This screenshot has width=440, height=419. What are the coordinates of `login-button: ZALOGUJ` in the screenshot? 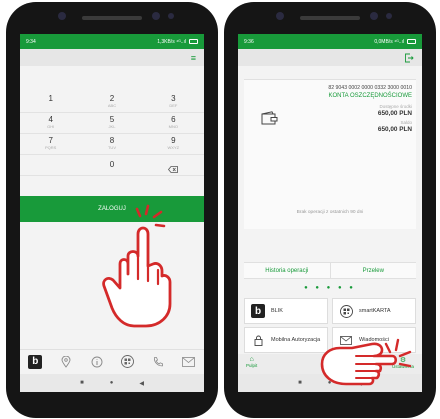 It's located at (112, 209).